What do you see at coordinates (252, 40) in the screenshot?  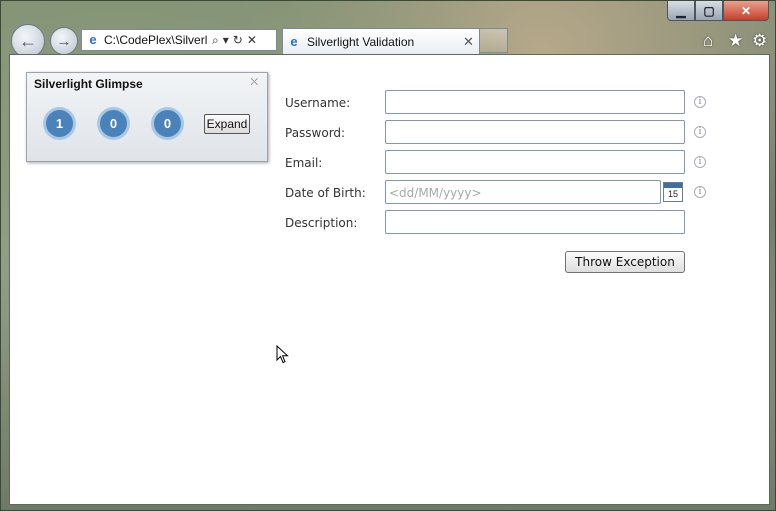 I see `stop-icon: ✕` at bounding box center [252, 40].